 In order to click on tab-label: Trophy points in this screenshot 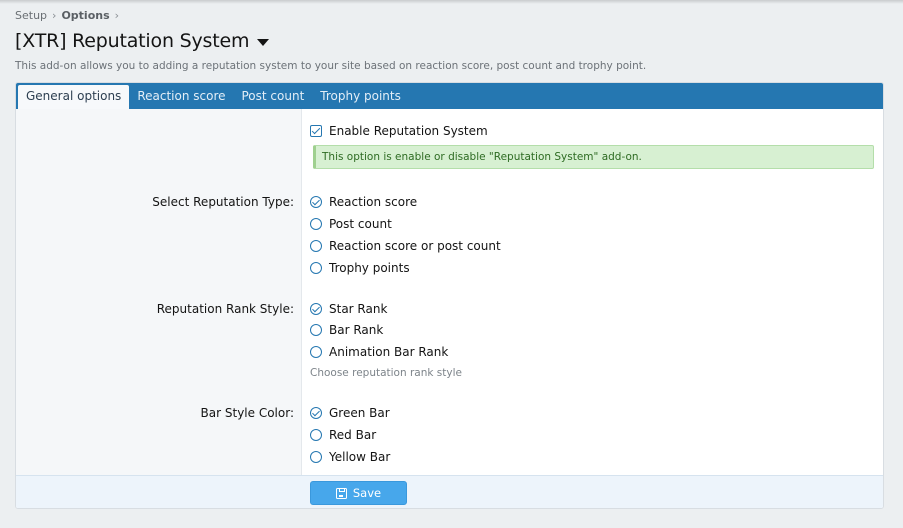, I will do `click(360, 96)`.